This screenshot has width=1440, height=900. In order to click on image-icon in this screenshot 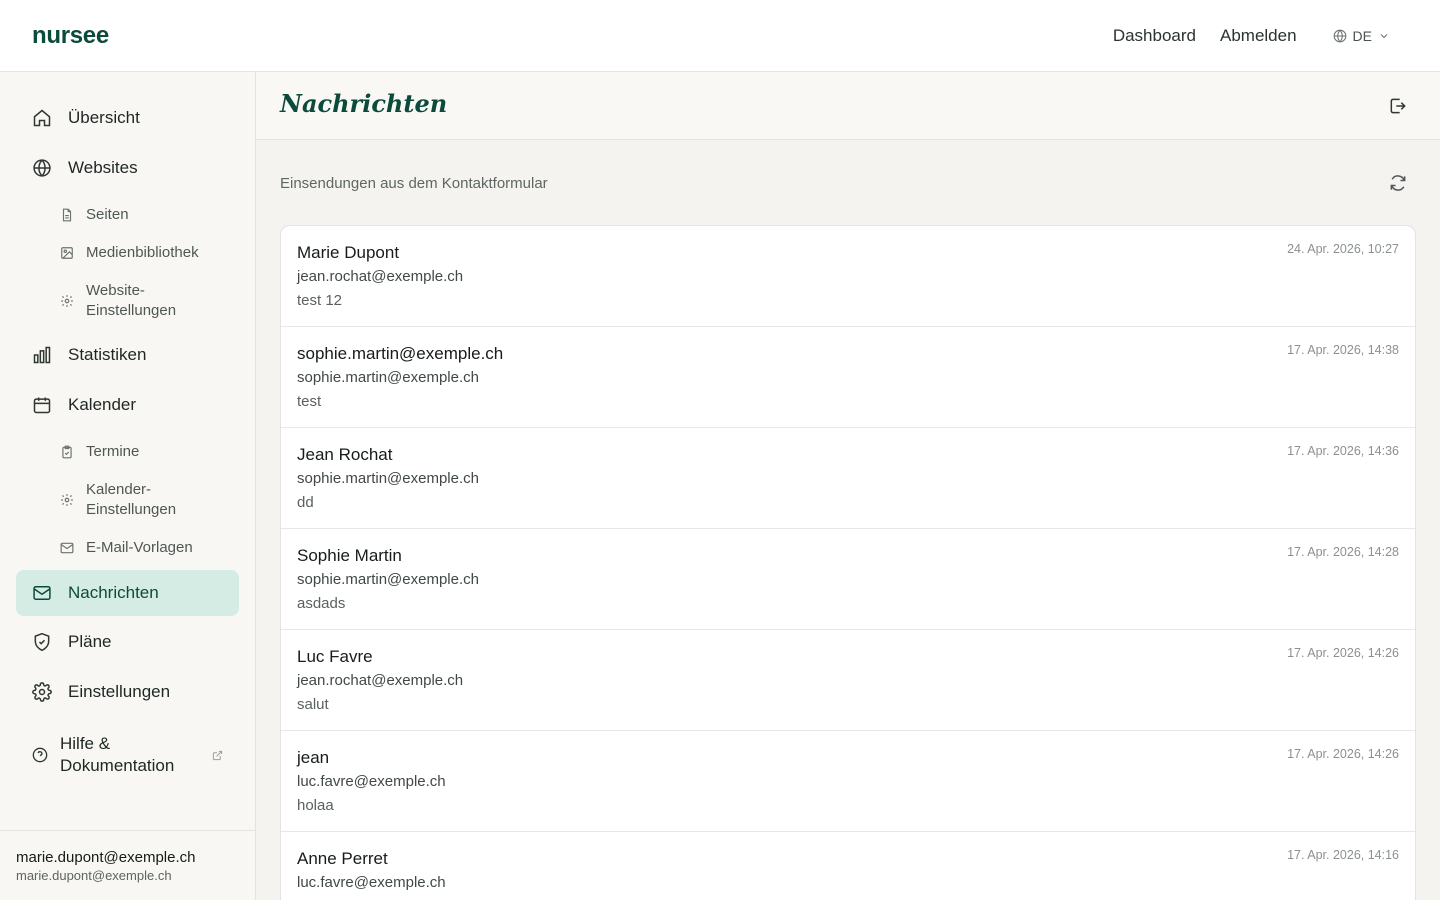, I will do `click(67, 253)`.